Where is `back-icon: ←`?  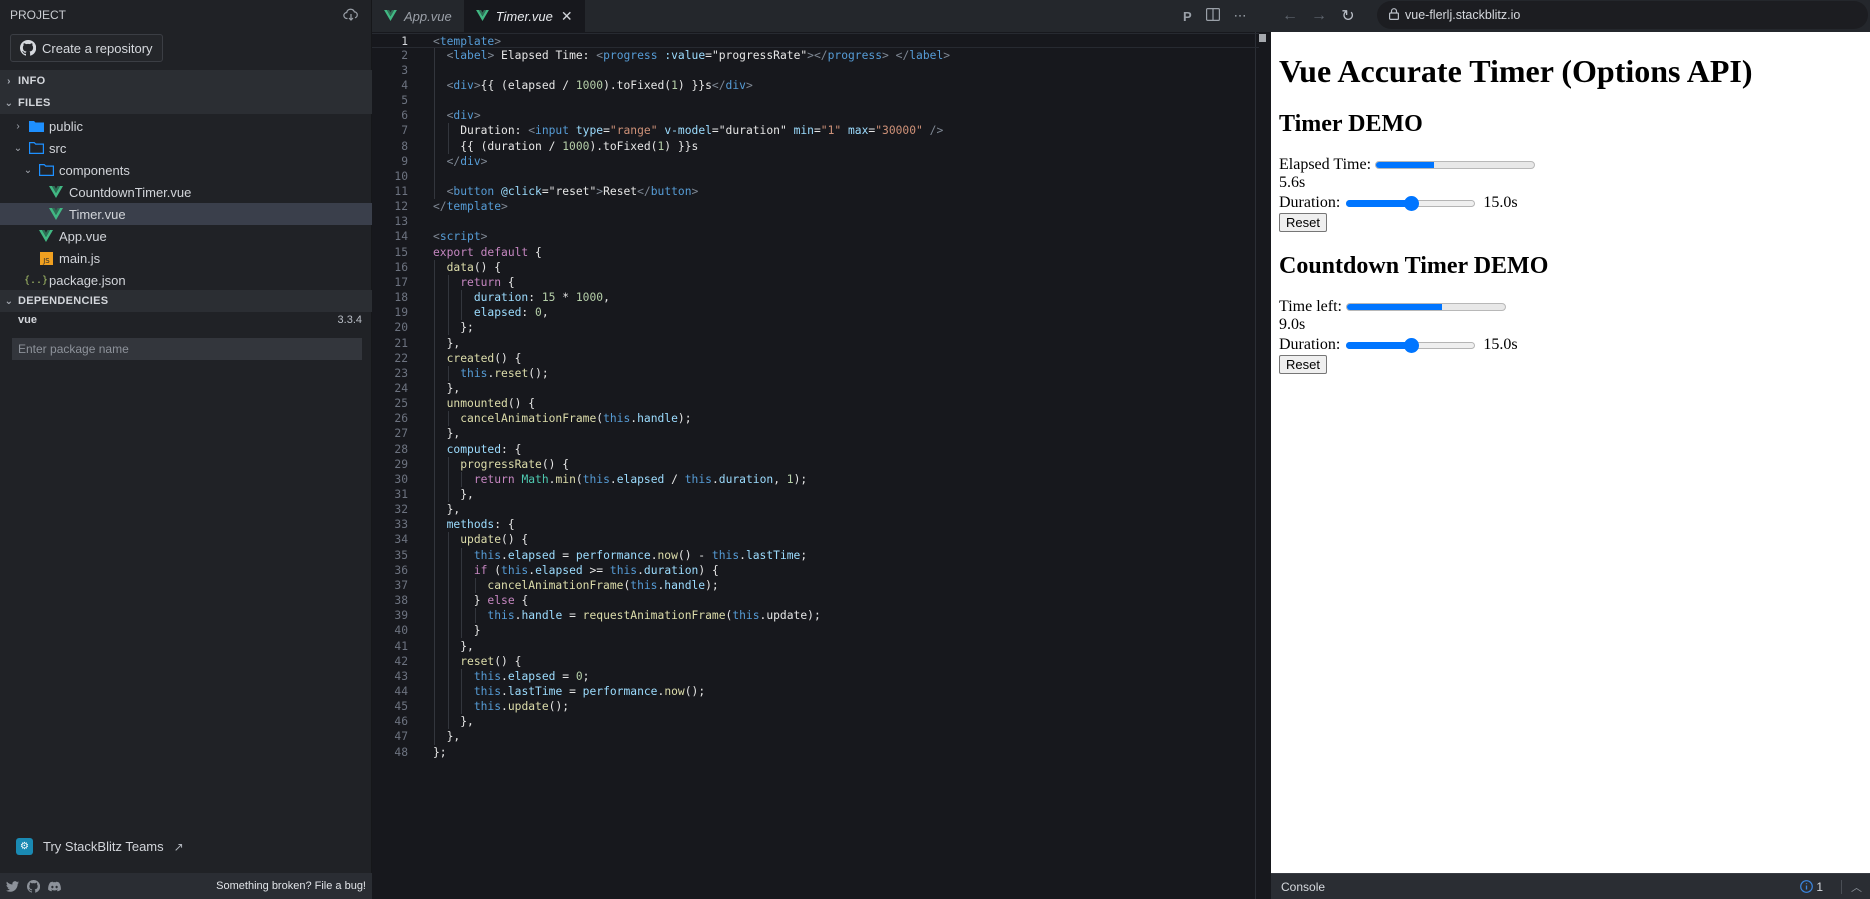
back-icon: ← is located at coordinates (1290, 16).